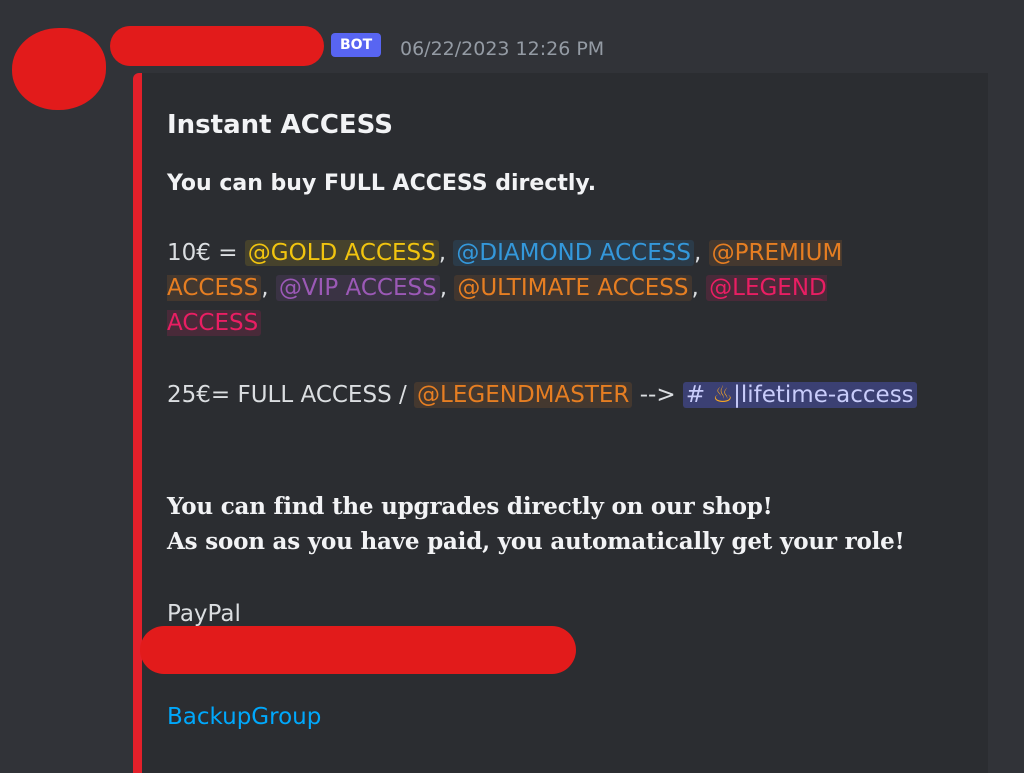  What do you see at coordinates (217, 46) in the screenshot?
I see `username-redacted` at bounding box center [217, 46].